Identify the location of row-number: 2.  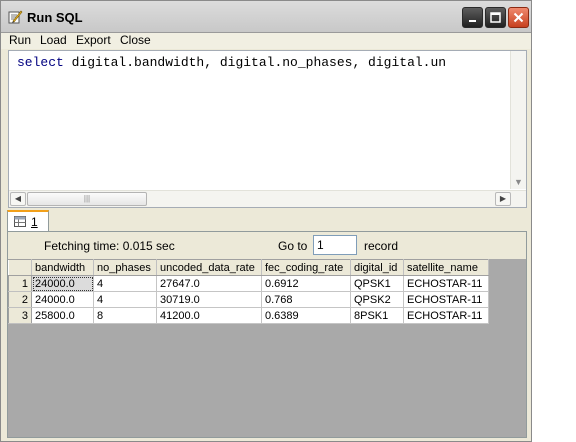
(20, 299).